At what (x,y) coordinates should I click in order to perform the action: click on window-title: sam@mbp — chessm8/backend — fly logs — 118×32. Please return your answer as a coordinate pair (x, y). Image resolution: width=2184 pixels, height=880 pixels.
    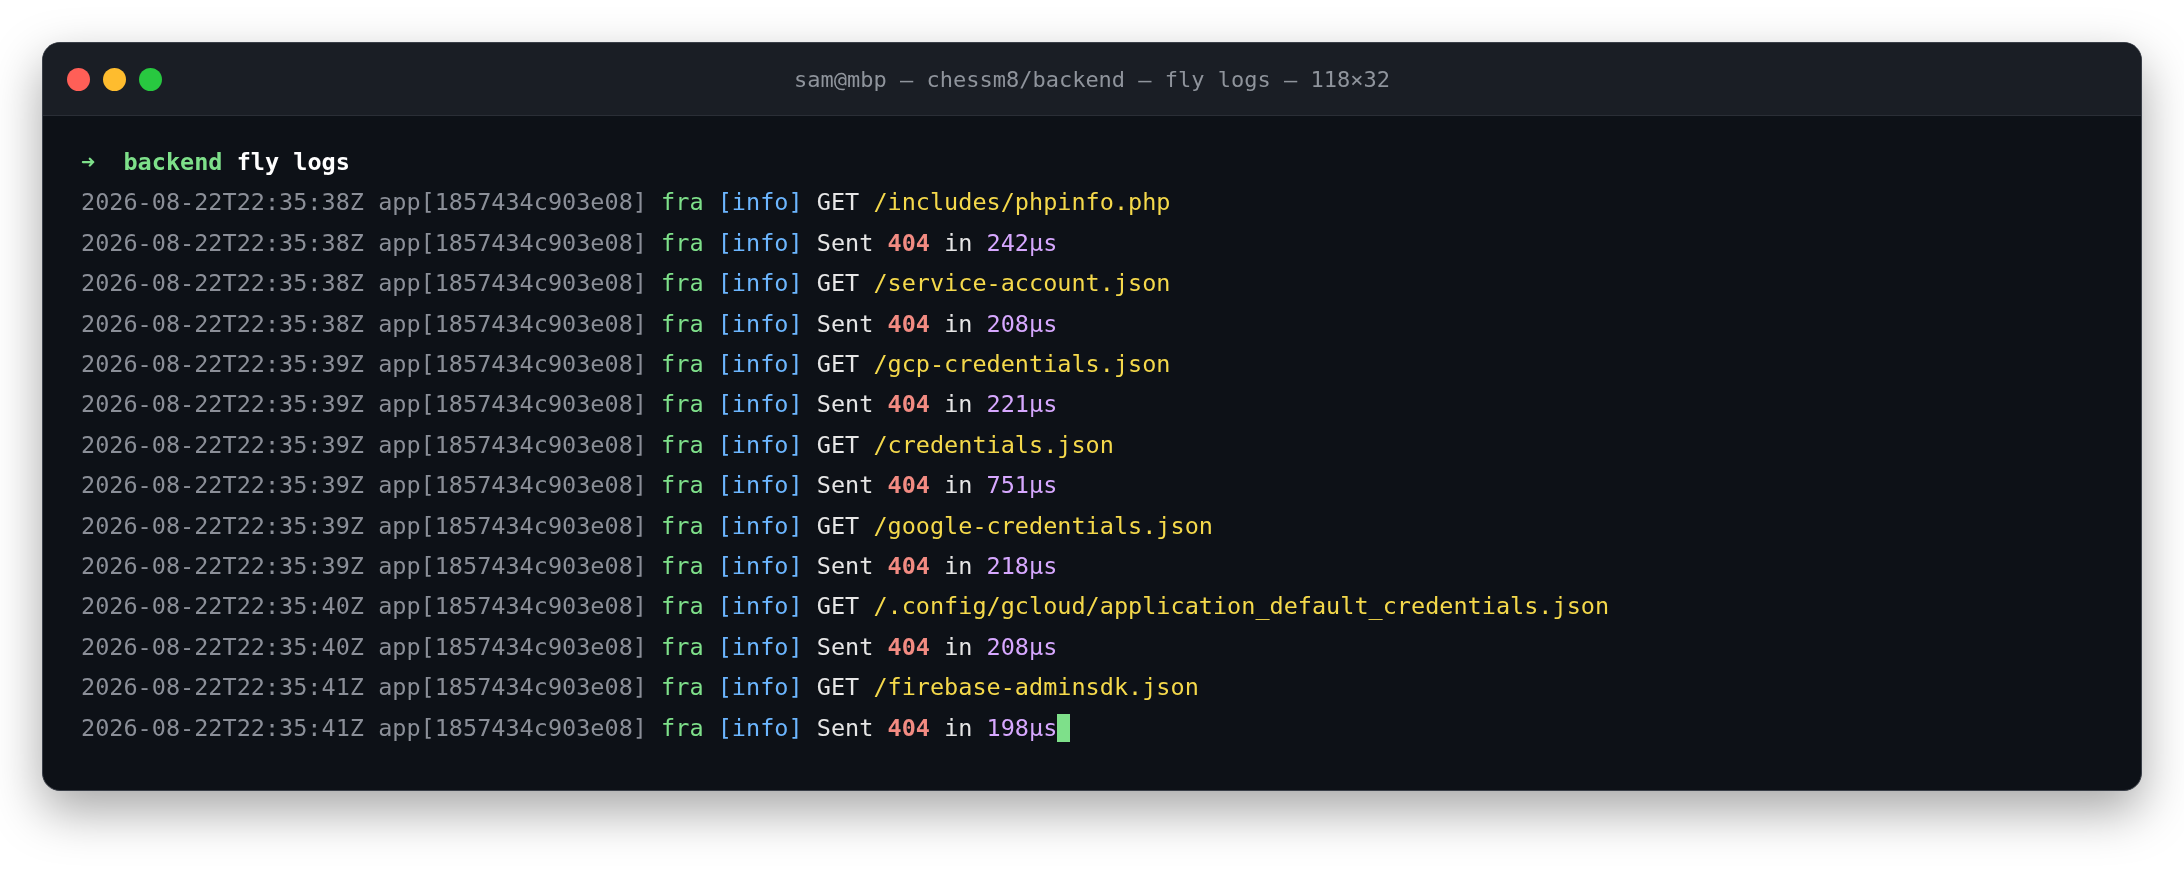
    Looking at the image, I should click on (1092, 79).